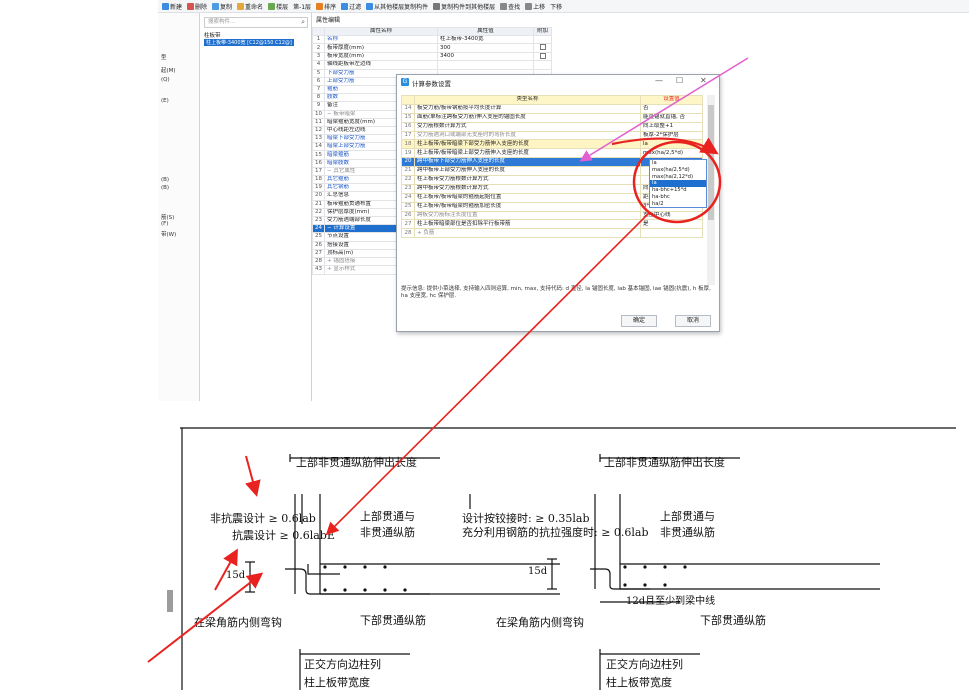 Image resolution: width=969 pixels, height=690 pixels. What do you see at coordinates (639, 321) in the screenshot?
I see `ok-button: 确定` at bounding box center [639, 321].